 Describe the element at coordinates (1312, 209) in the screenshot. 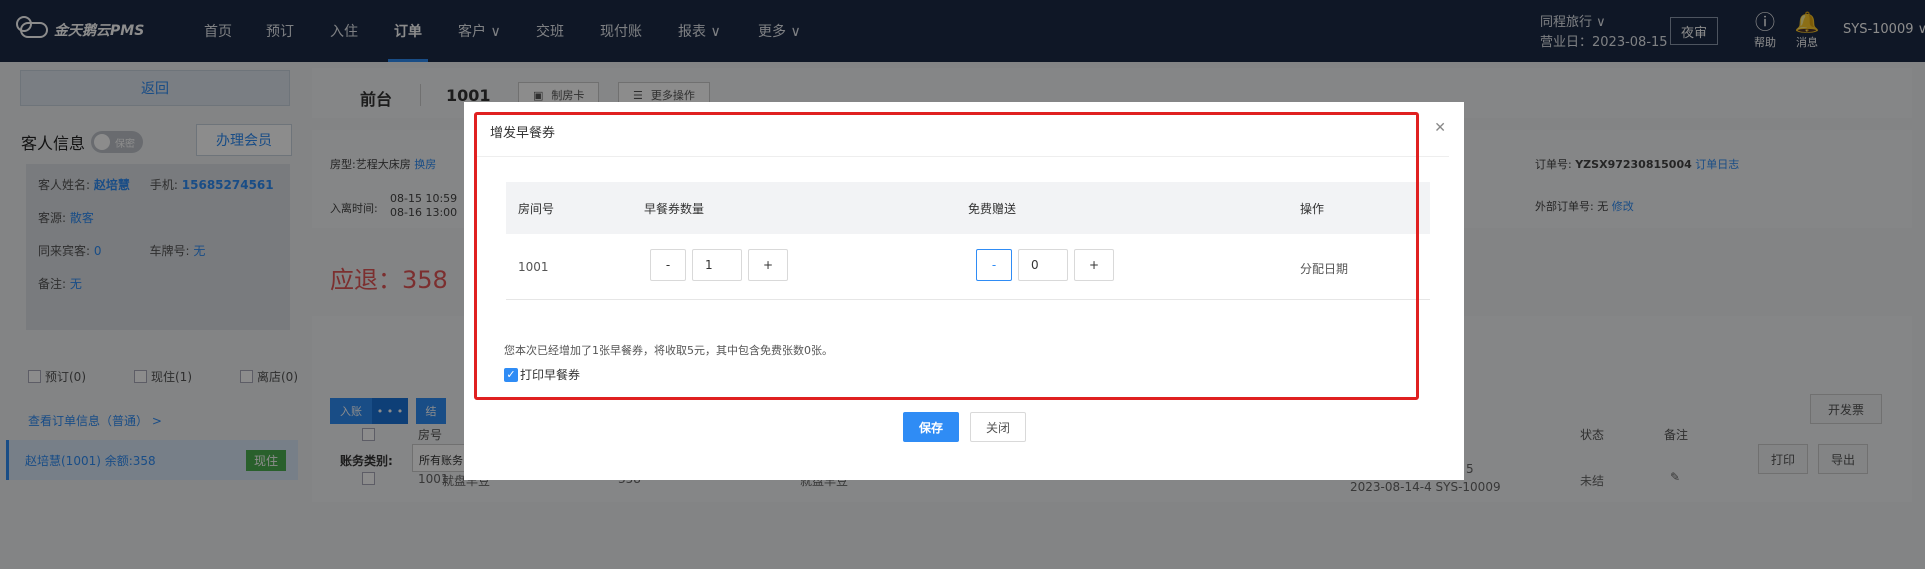

I see `col-header-action: 操作` at that location.